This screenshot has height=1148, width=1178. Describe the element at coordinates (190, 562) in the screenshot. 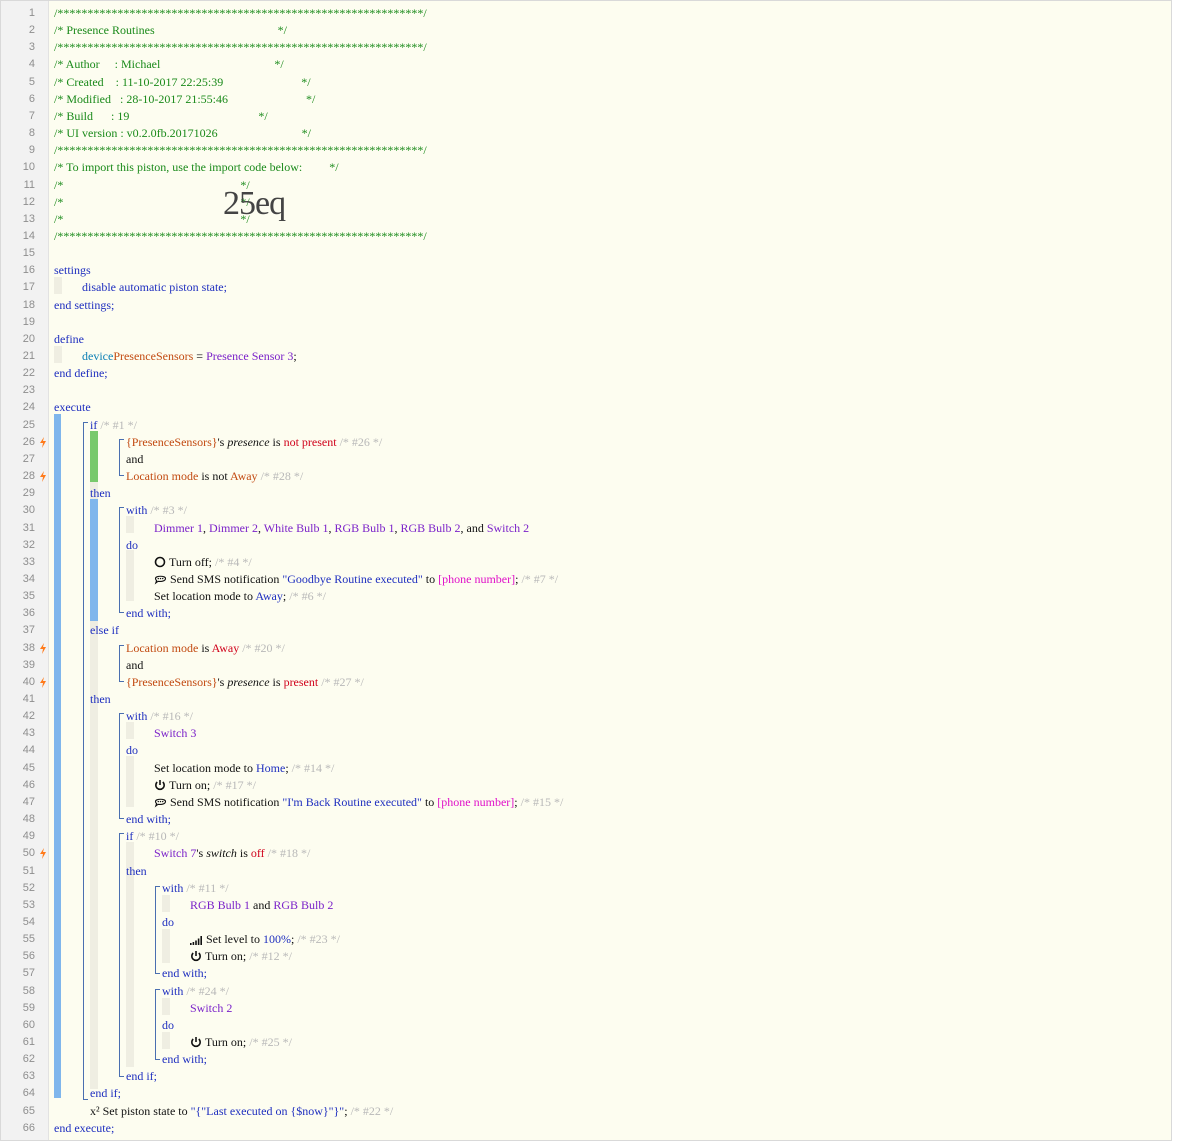

I see `turn-off-command: Turn off;` at that location.